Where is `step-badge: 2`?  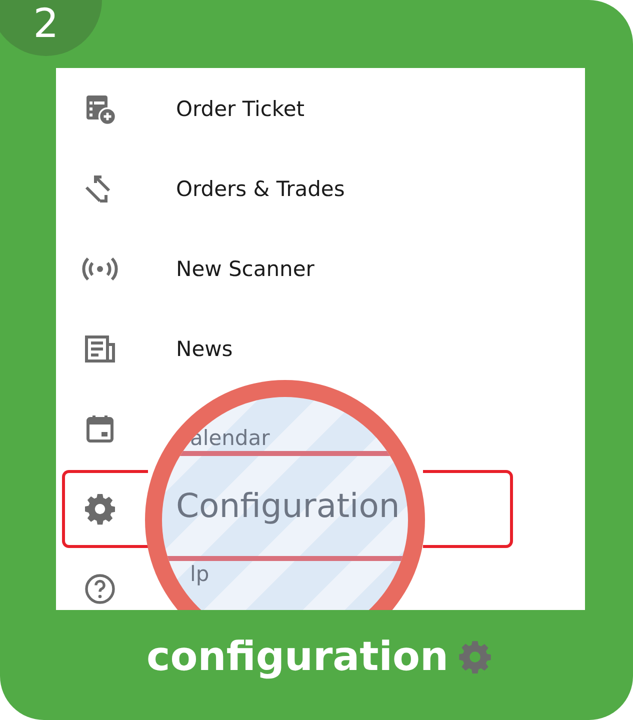 step-badge: 2 is located at coordinates (51, 28).